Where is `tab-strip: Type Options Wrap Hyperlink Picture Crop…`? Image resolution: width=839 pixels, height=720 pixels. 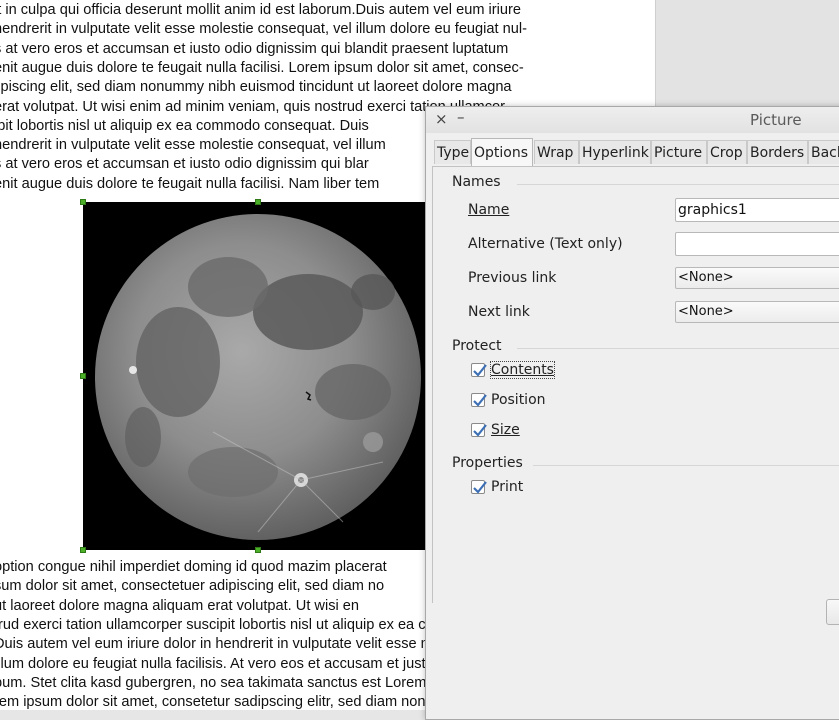
tab-strip: Type Options Wrap Hyperlink Picture Crop… is located at coordinates (636, 152).